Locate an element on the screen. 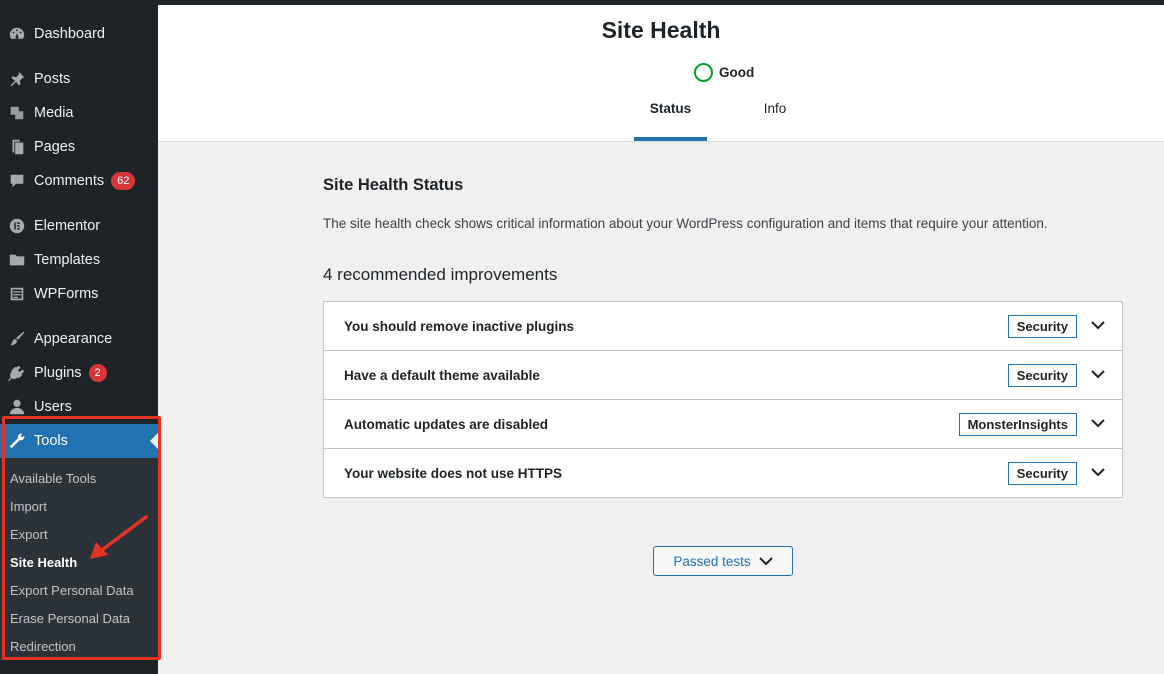 Image resolution: width=1164 pixels, height=674 pixels. submenu-item-site-health: Site Health is located at coordinates (43, 563).